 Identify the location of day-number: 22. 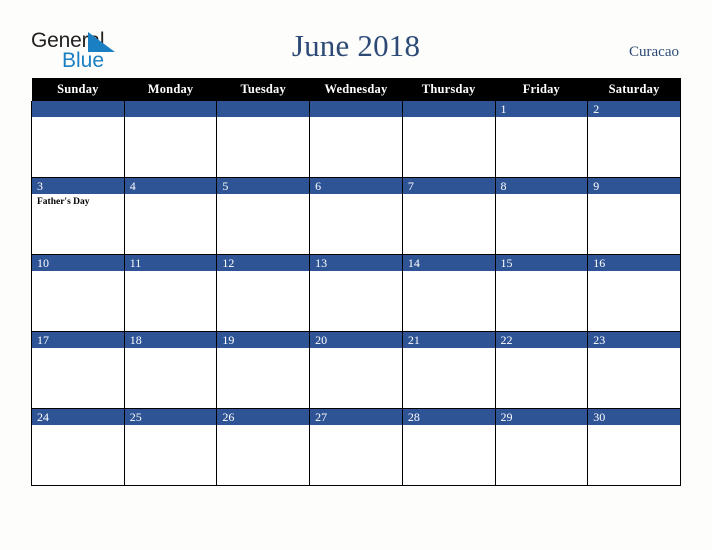
(541, 340).